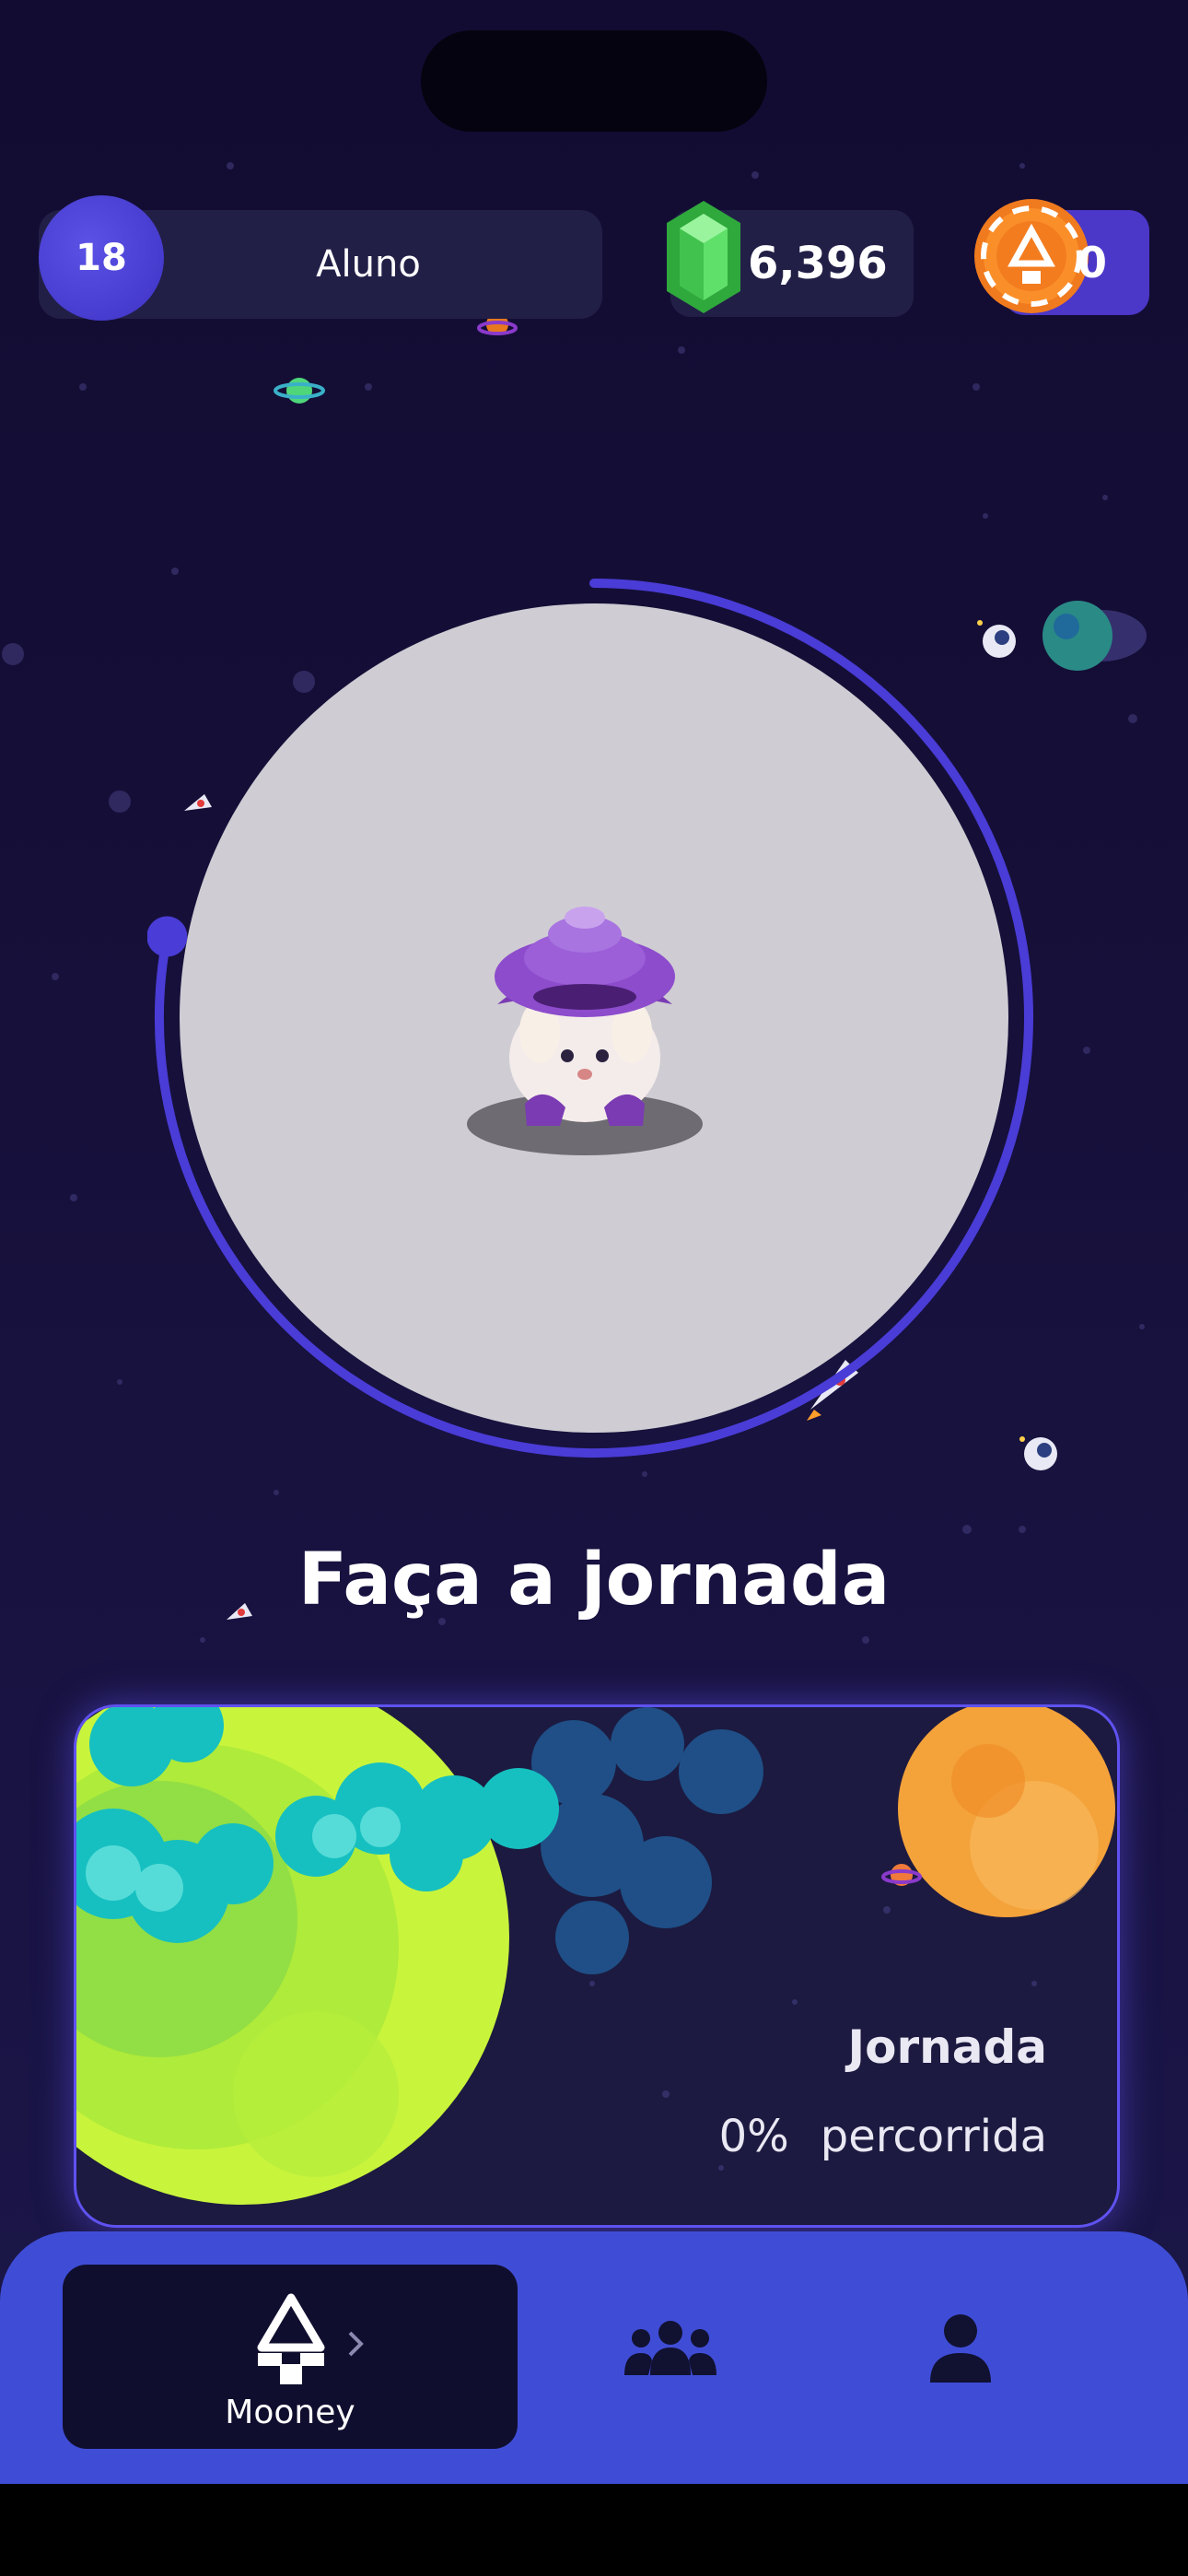  What do you see at coordinates (961, 2348) in the screenshot?
I see `profile-icon` at bounding box center [961, 2348].